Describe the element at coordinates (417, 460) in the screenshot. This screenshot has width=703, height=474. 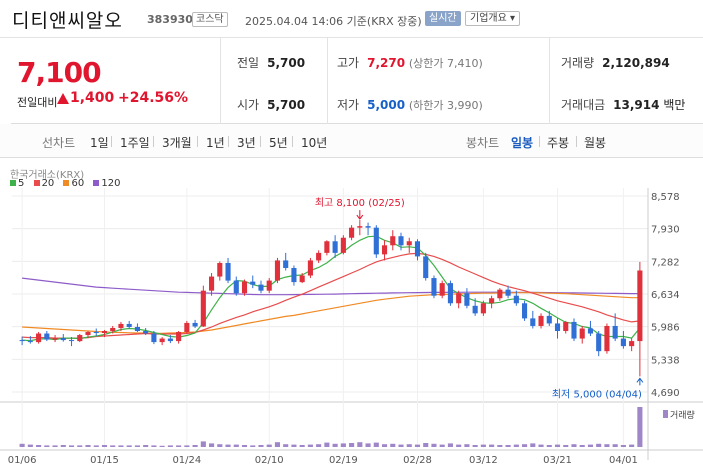
I see `x-tick-label: 02/28` at that location.